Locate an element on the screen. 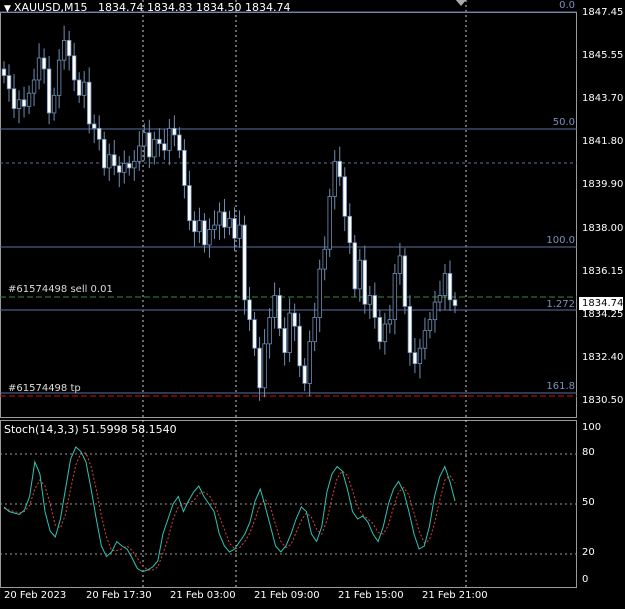 This screenshot has height=609, width=625. price-tick: 1839.90 is located at coordinates (603, 184).